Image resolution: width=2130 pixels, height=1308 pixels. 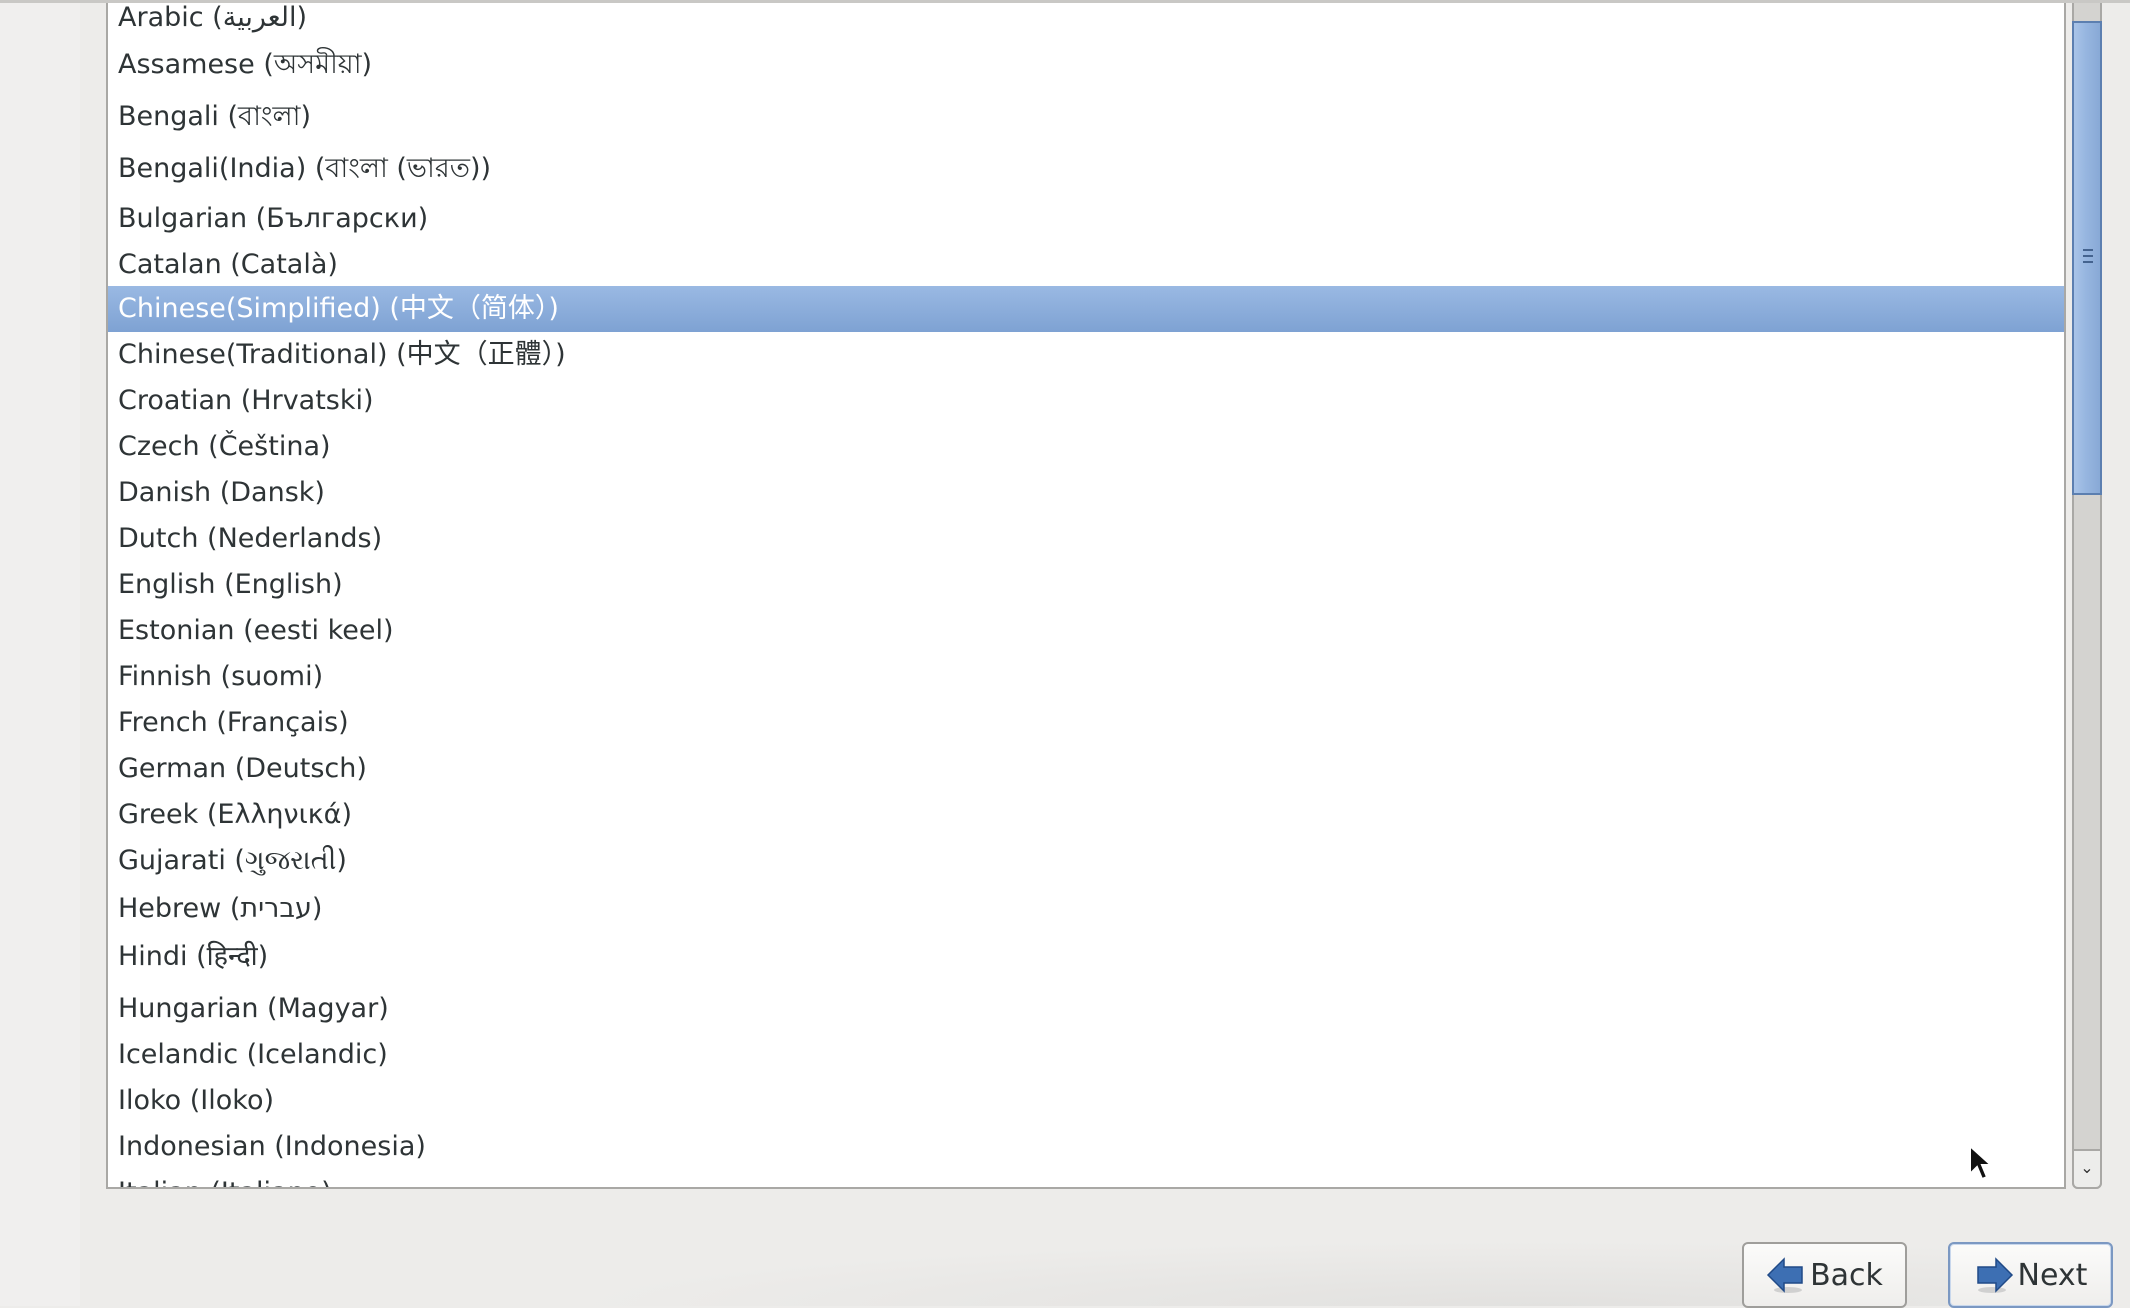 I want to click on next-button: Next, so click(x=2030, y=1275).